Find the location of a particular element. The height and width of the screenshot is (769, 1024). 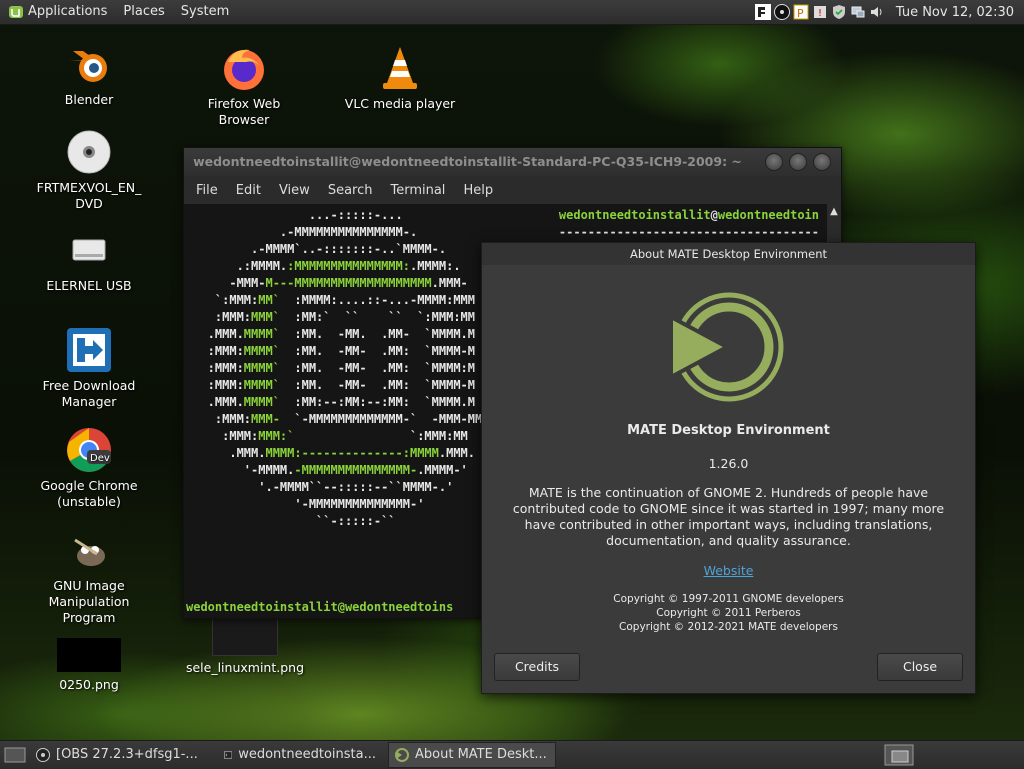

terminal-menubar: File Edit View Search Terminal Help is located at coordinates (512, 190).